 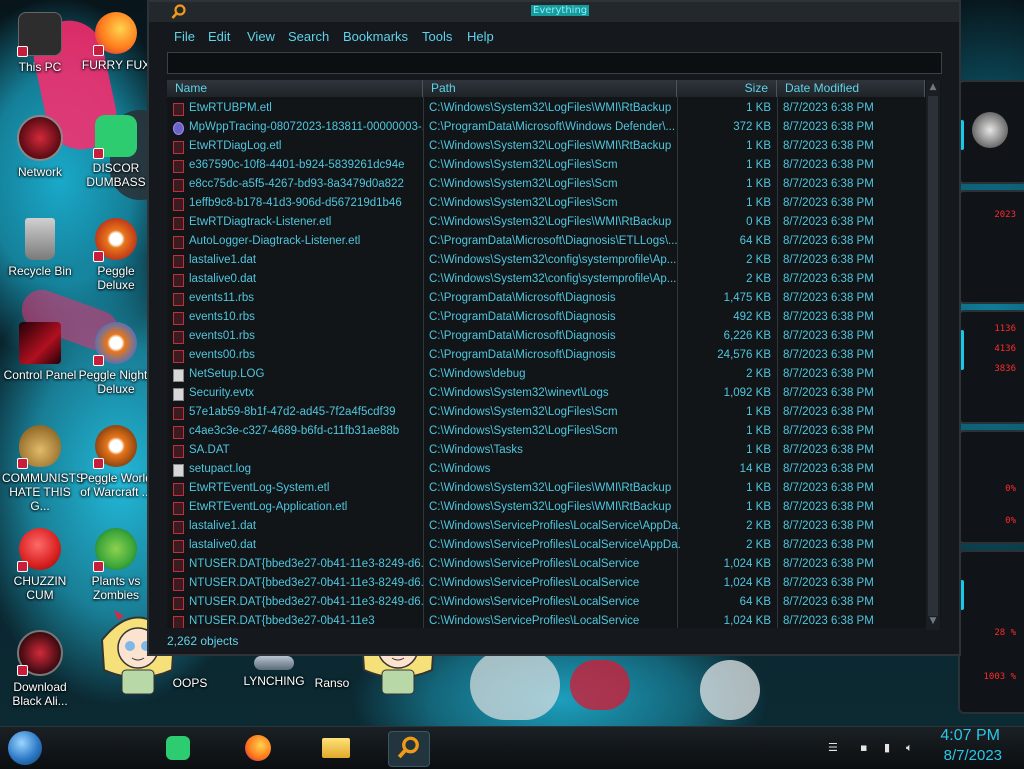 What do you see at coordinates (178, 11) in the screenshot?
I see `magnifier-icon` at bounding box center [178, 11].